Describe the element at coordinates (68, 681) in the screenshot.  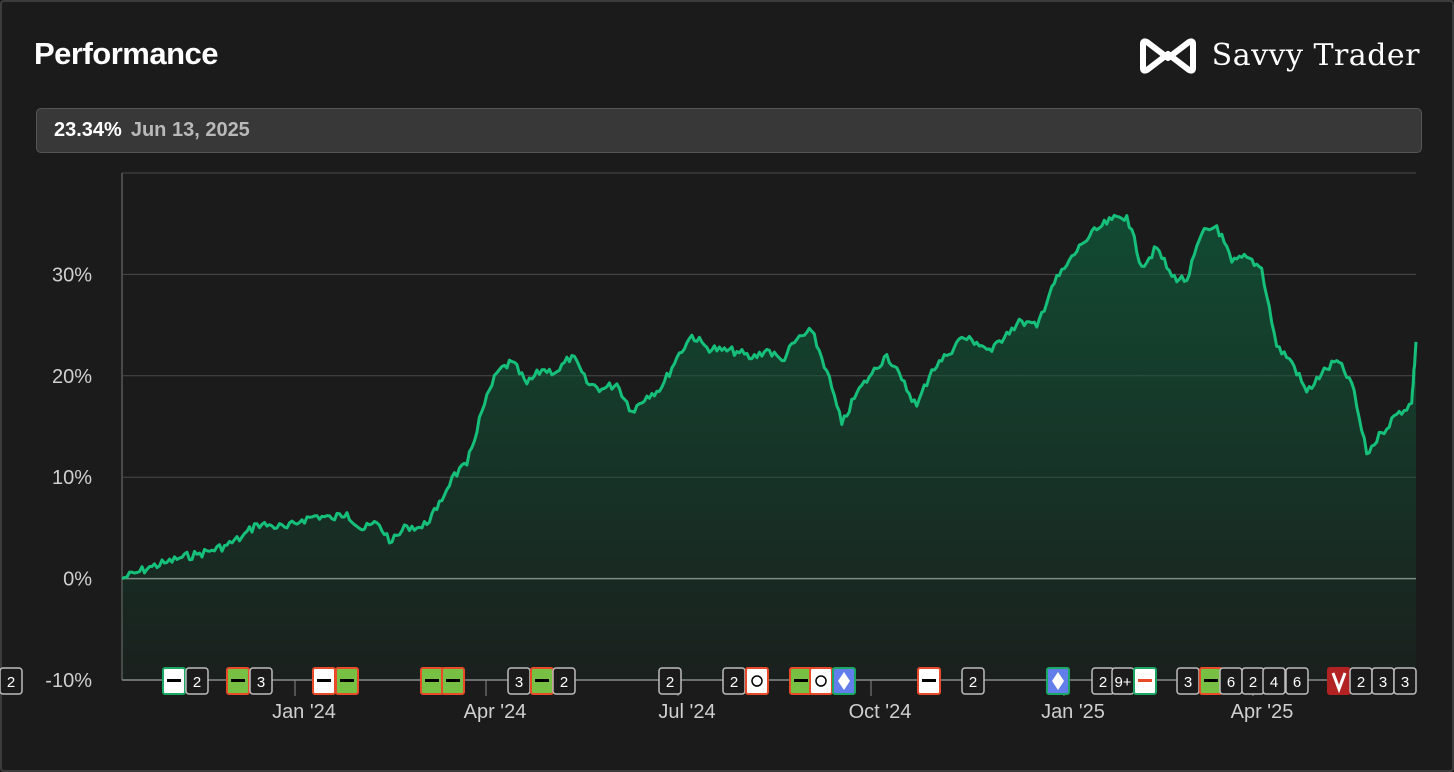
I see `y-tick-label: -10%` at that location.